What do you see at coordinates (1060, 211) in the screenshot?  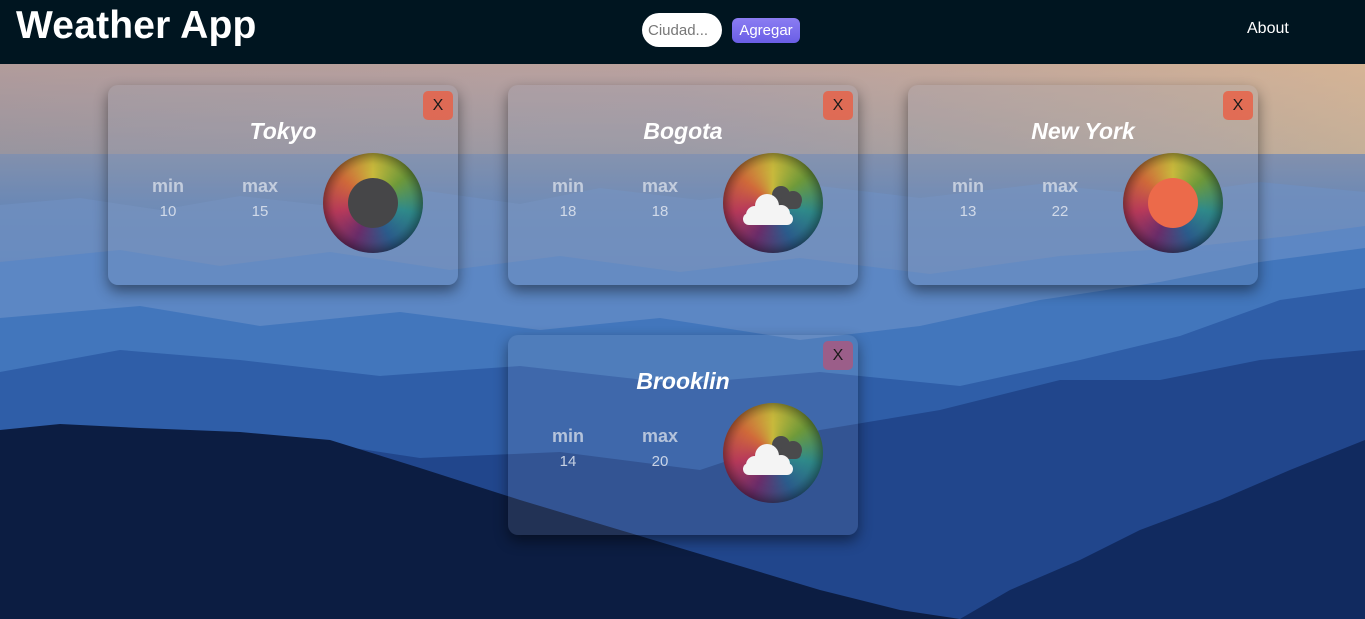 I see `max-value: 22` at bounding box center [1060, 211].